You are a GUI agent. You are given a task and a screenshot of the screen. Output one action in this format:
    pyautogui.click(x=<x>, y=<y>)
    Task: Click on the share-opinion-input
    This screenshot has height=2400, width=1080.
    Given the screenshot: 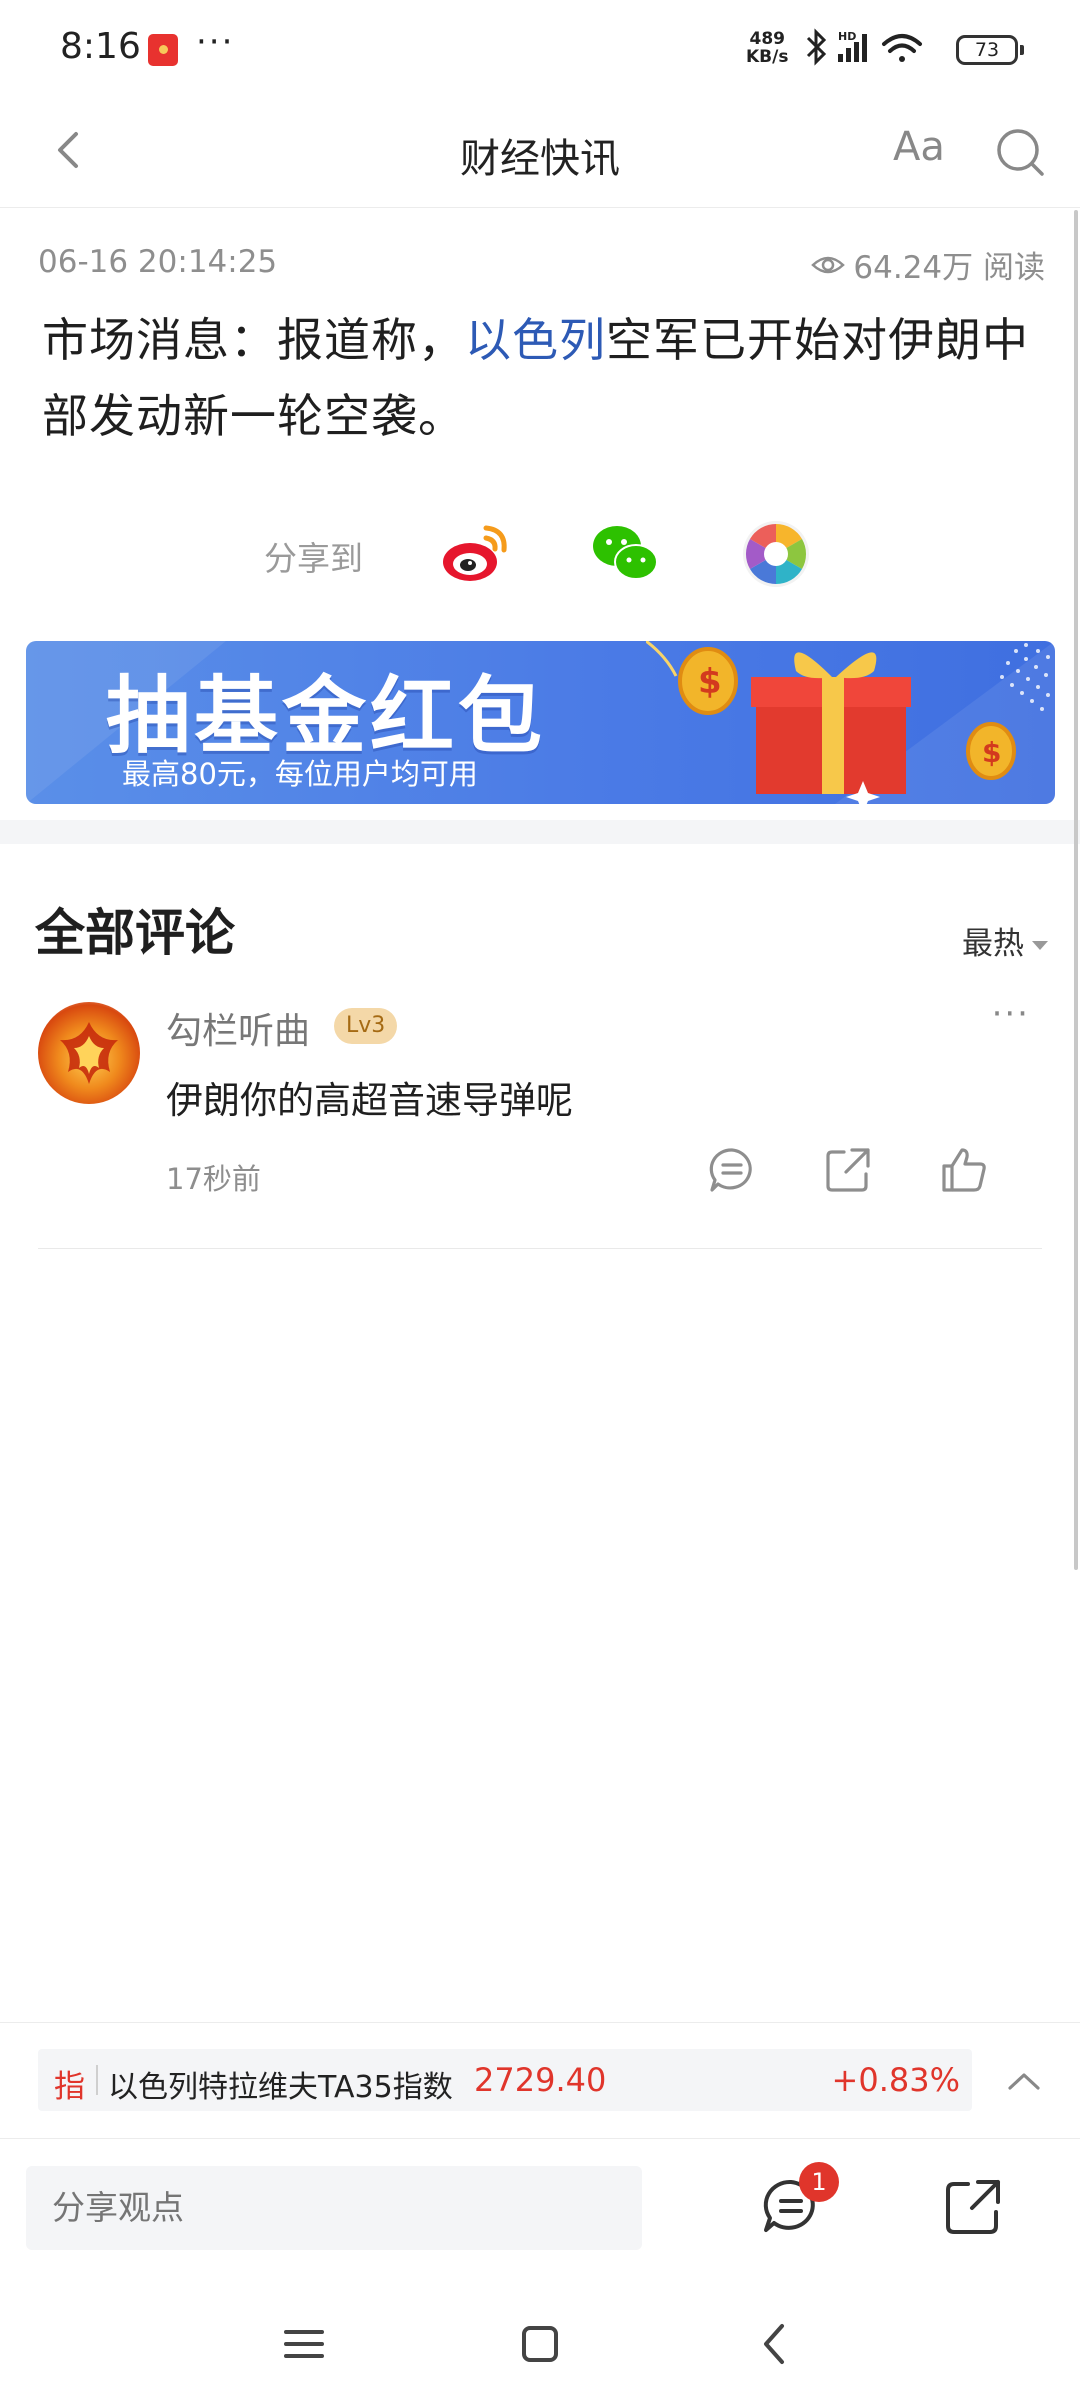 What is the action you would take?
    pyautogui.click(x=334, y=2208)
    